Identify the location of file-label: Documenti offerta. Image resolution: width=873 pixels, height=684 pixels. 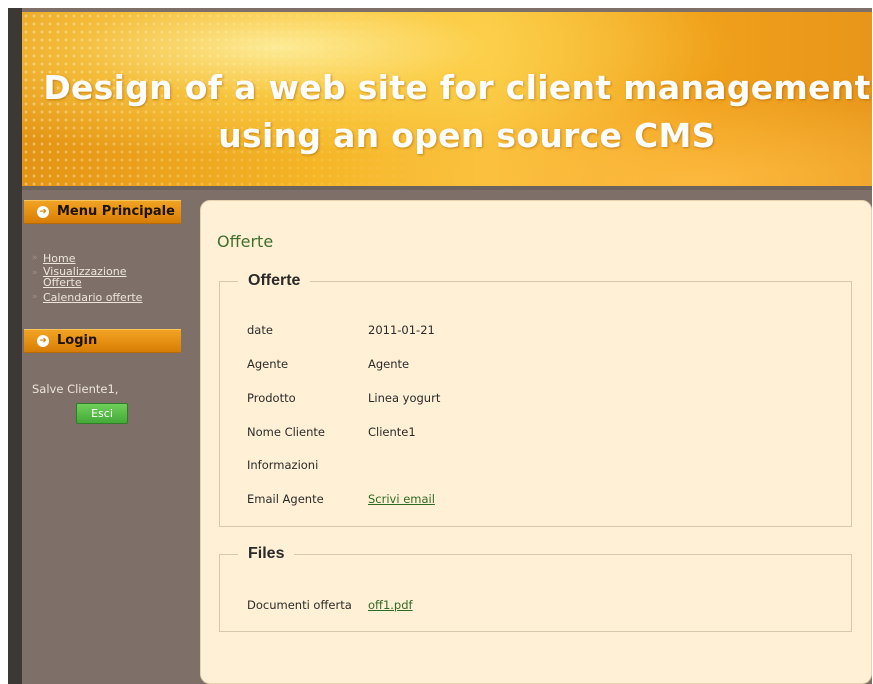
(299, 605).